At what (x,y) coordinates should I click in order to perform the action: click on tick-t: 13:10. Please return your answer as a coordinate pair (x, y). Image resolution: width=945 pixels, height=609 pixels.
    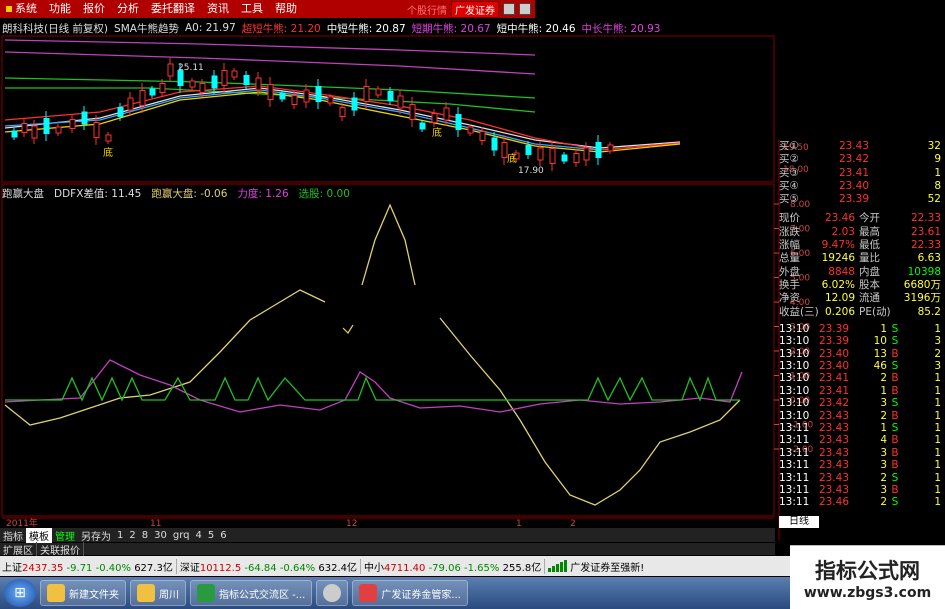
    Looking at the image, I should click on (794, 366).